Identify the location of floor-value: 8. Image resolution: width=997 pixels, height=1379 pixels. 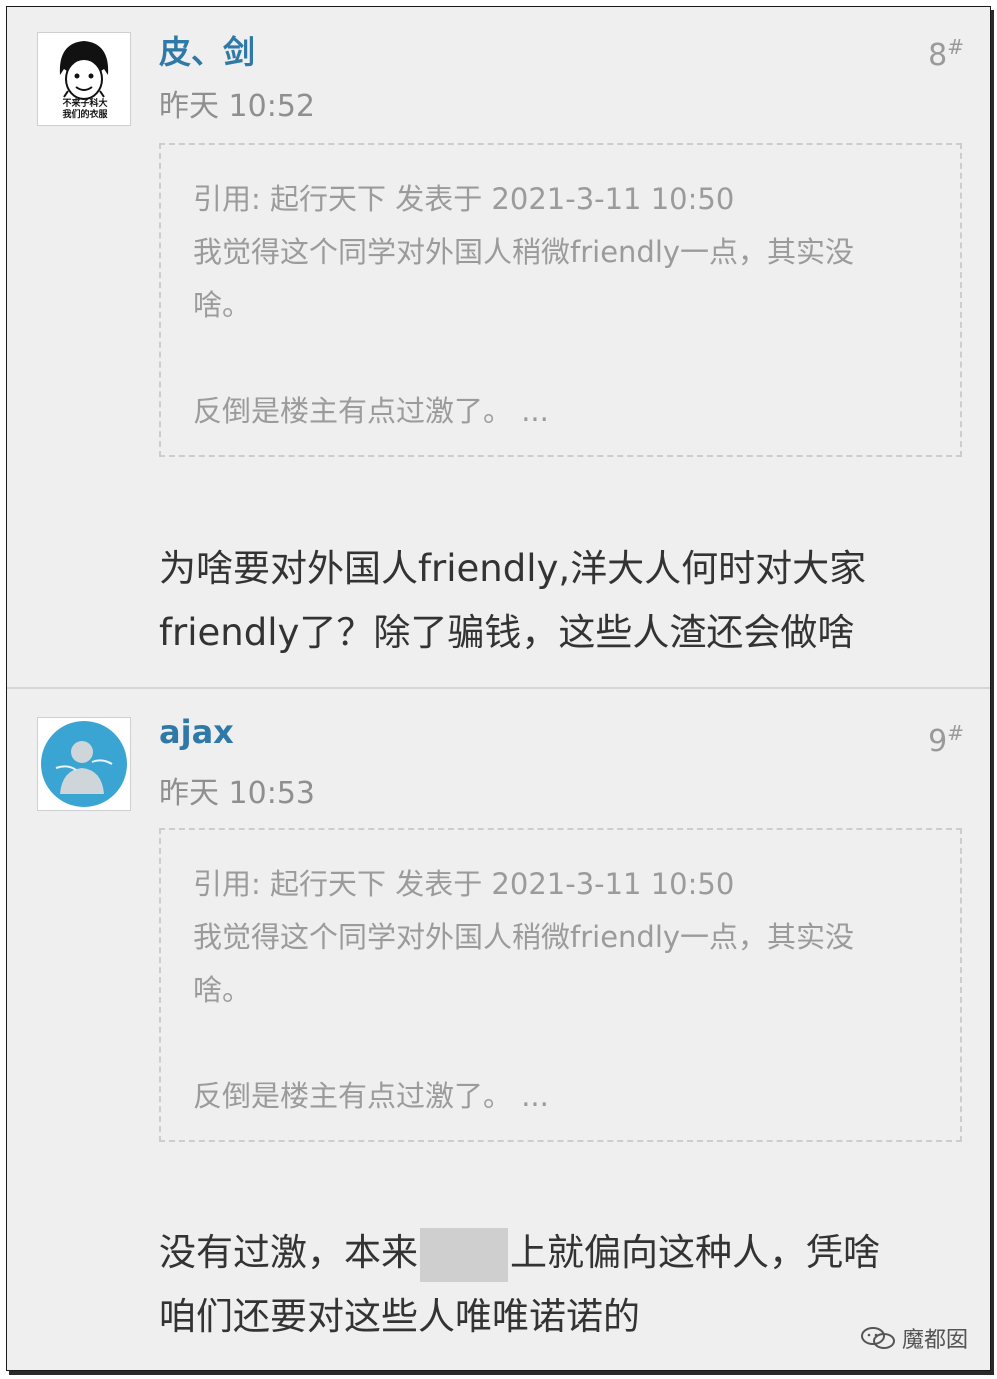
(938, 55).